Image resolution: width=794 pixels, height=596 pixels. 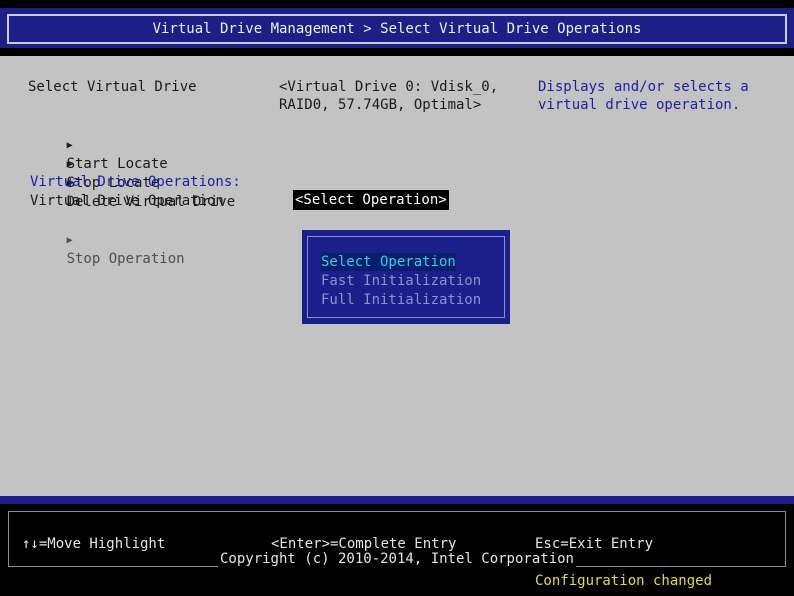 I want to click on select-virtual-drive-value: <Virtual Drive 0: Vdisk_0,, so click(x=388, y=87).